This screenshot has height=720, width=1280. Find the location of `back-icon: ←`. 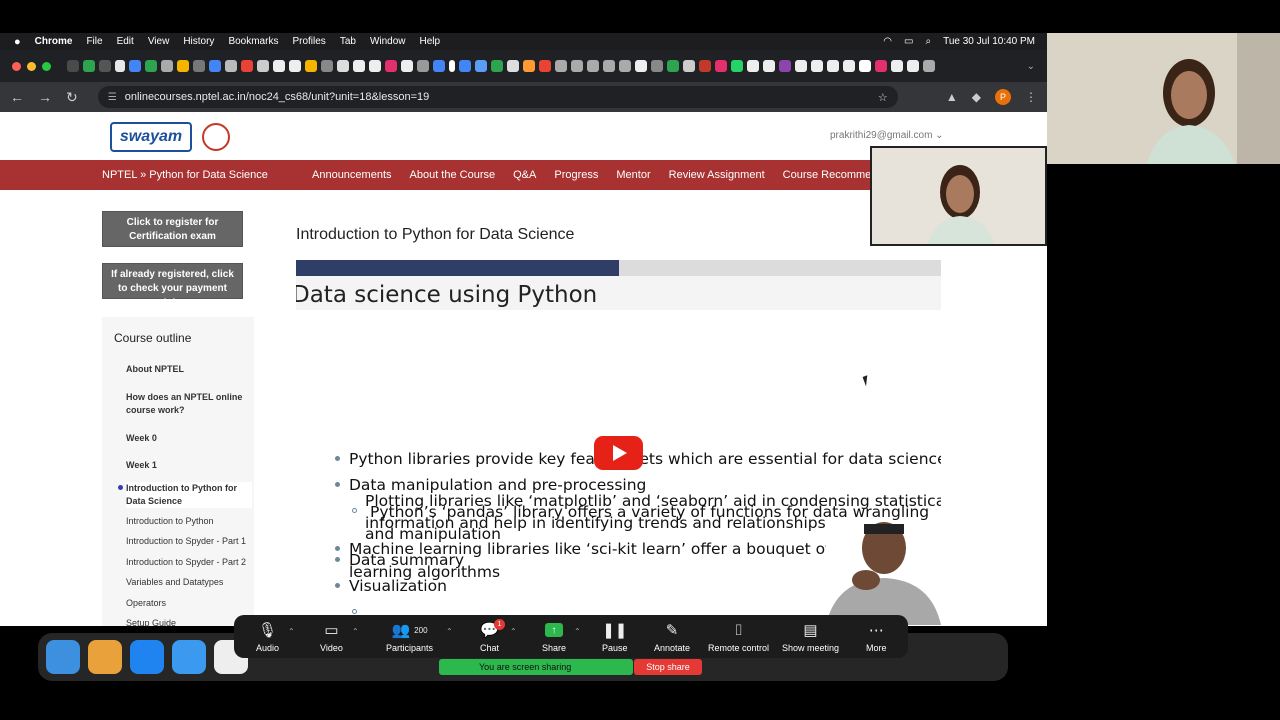

back-icon: ← is located at coordinates (17, 97).